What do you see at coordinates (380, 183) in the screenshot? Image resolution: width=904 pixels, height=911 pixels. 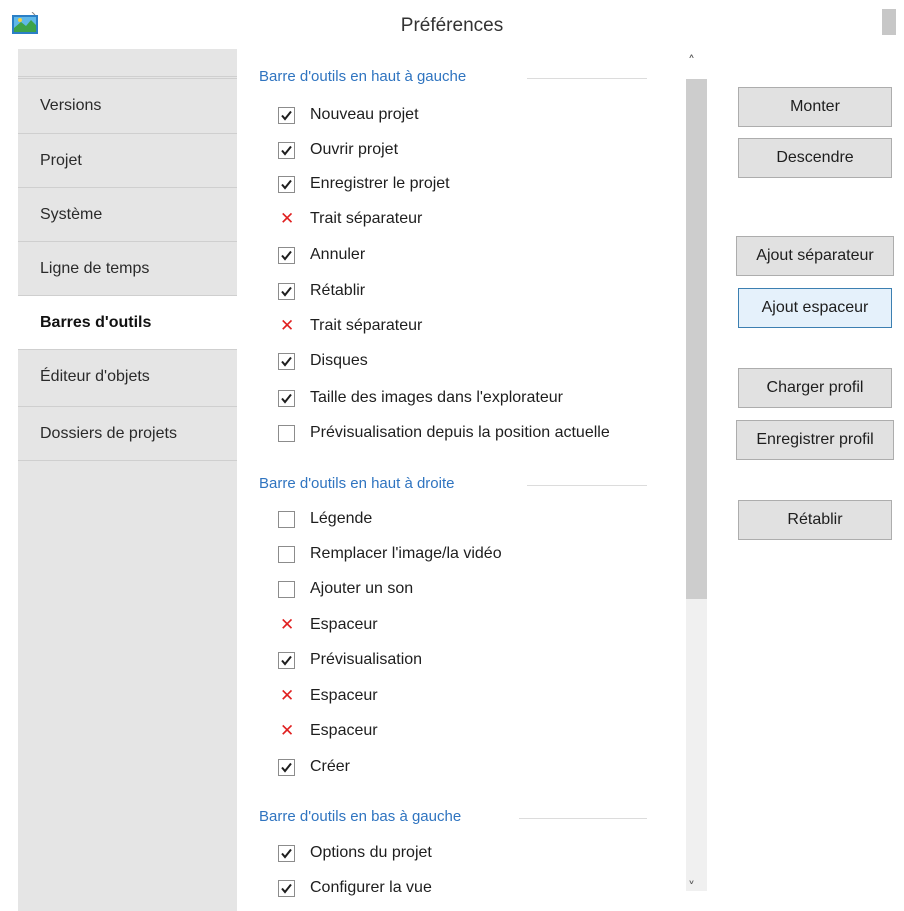 I see `list-item-label: Enregistrer le projet` at bounding box center [380, 183].